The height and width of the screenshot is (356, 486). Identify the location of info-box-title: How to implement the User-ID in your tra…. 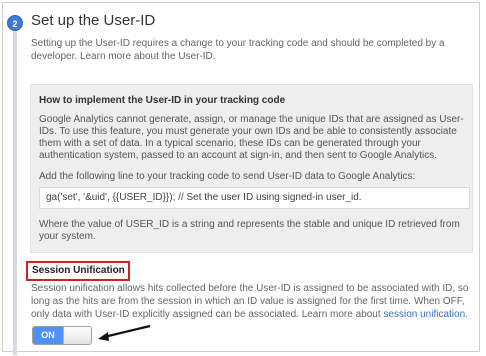
(162, 100).